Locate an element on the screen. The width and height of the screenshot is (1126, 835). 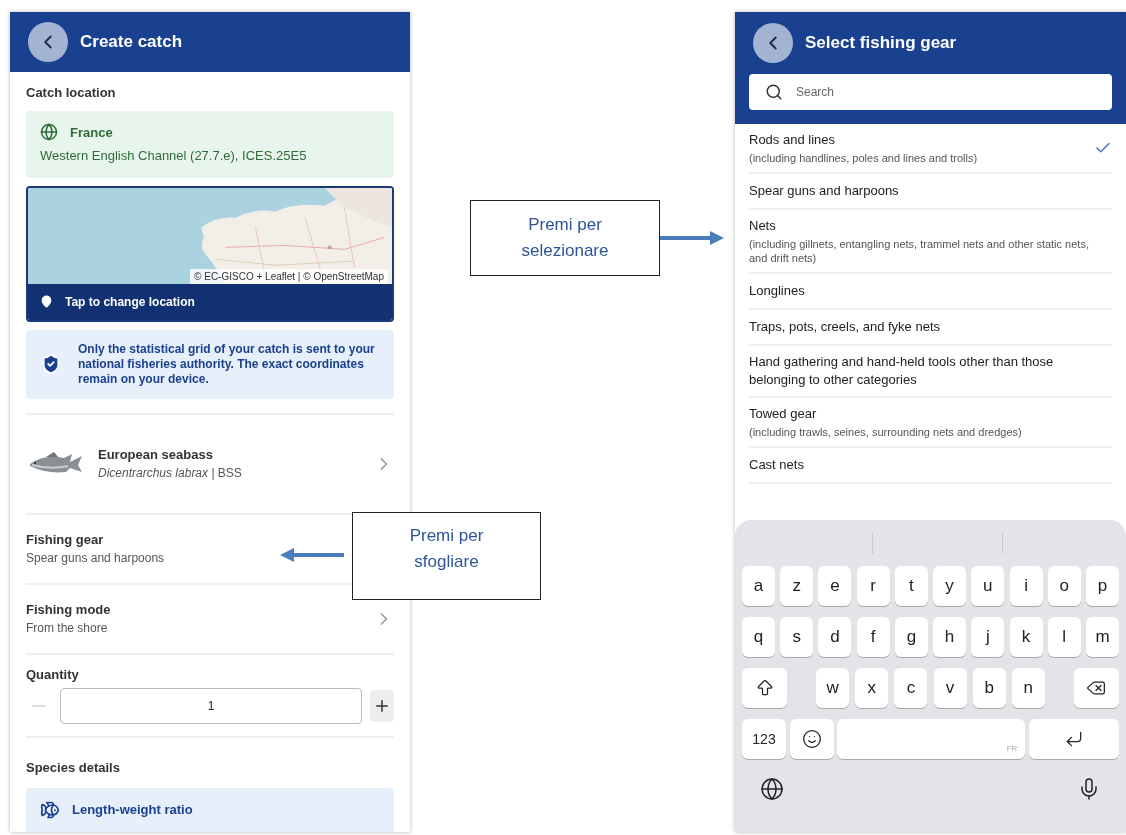
keyboard-key: o is located at coordinates (1064, 586).